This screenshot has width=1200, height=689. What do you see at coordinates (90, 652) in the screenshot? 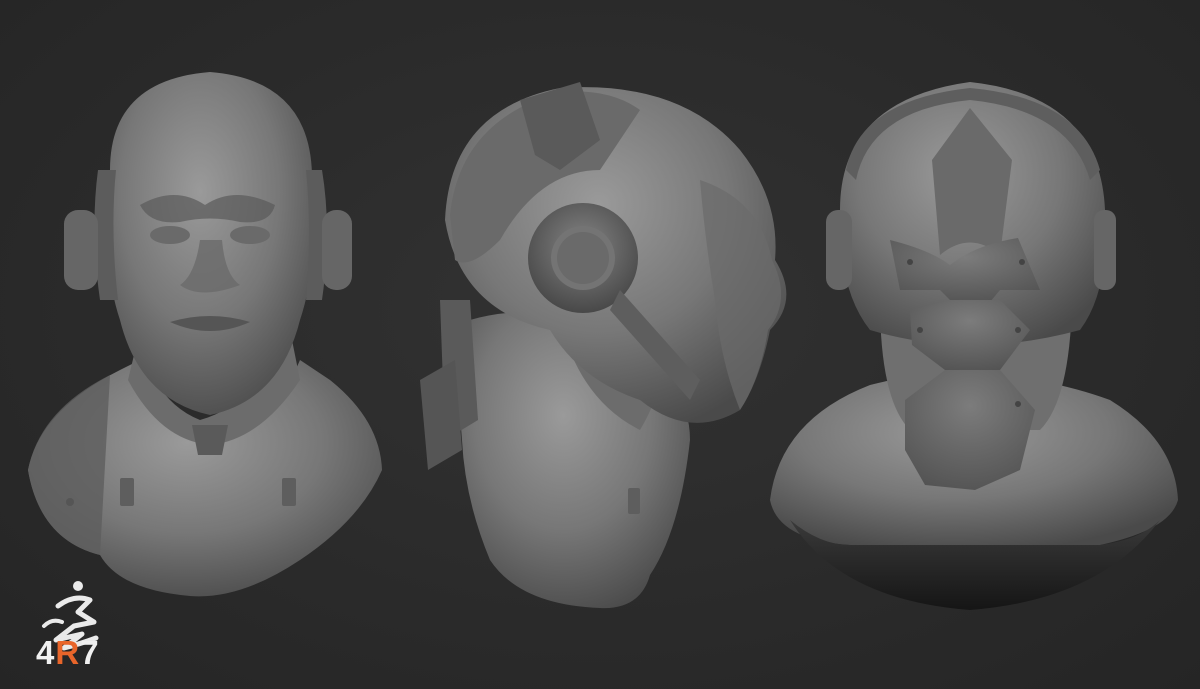
I see `logo-text-suffix: 7` at bounding box center [90, 652].